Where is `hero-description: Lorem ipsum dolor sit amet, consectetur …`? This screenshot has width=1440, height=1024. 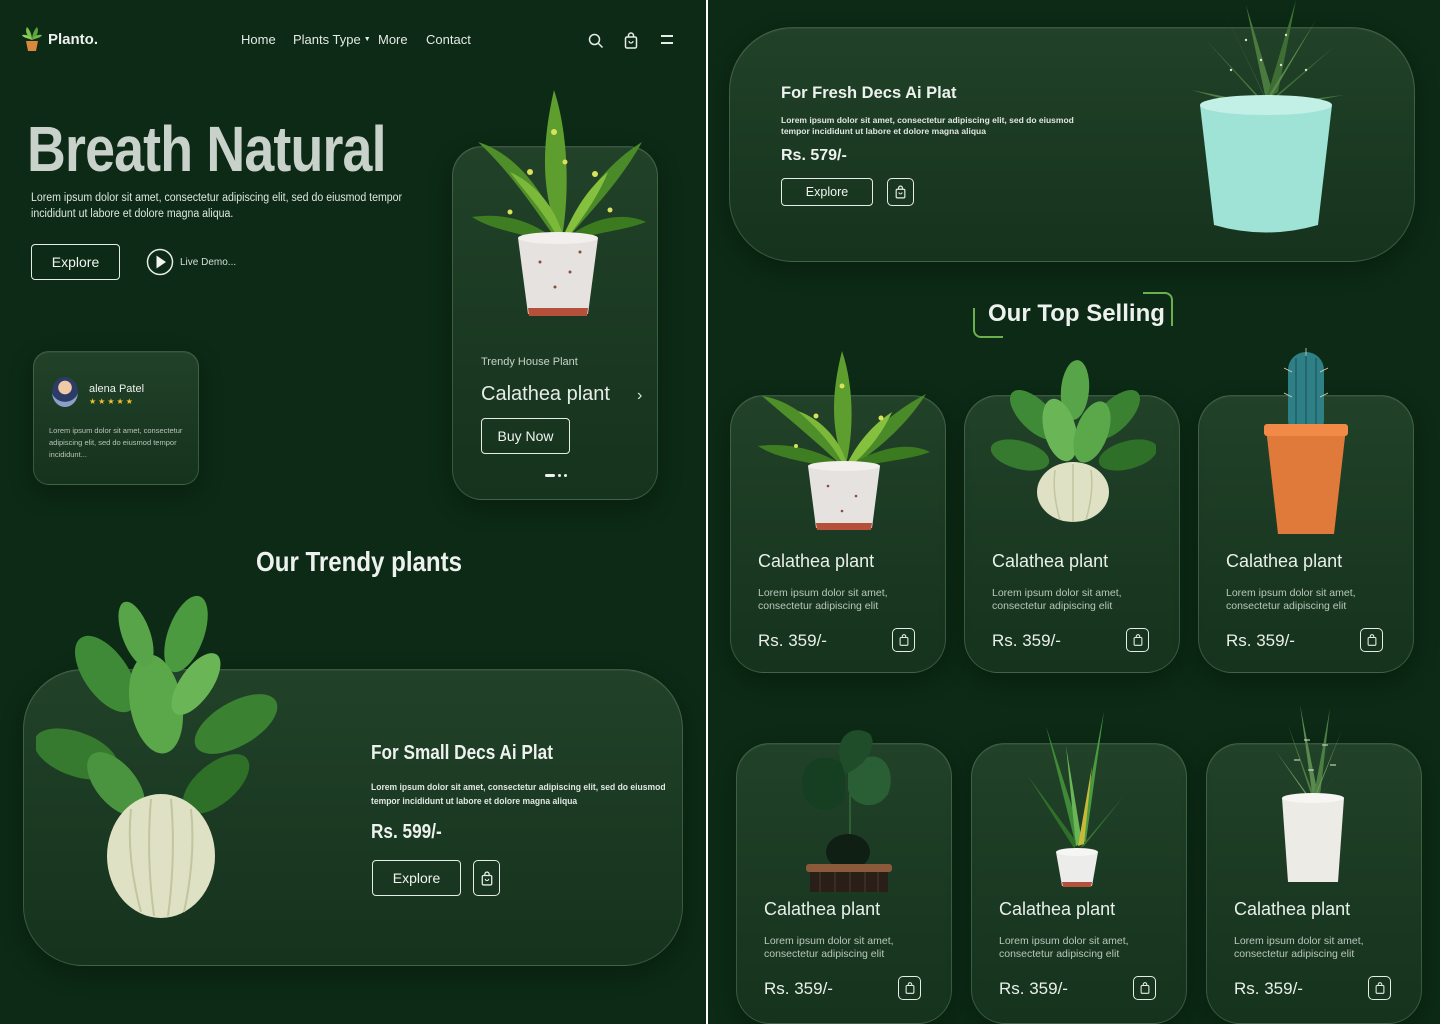 hero-description: Lorem ipsum dolor sit amet, consectetur … is located at coordinates (231, 206).